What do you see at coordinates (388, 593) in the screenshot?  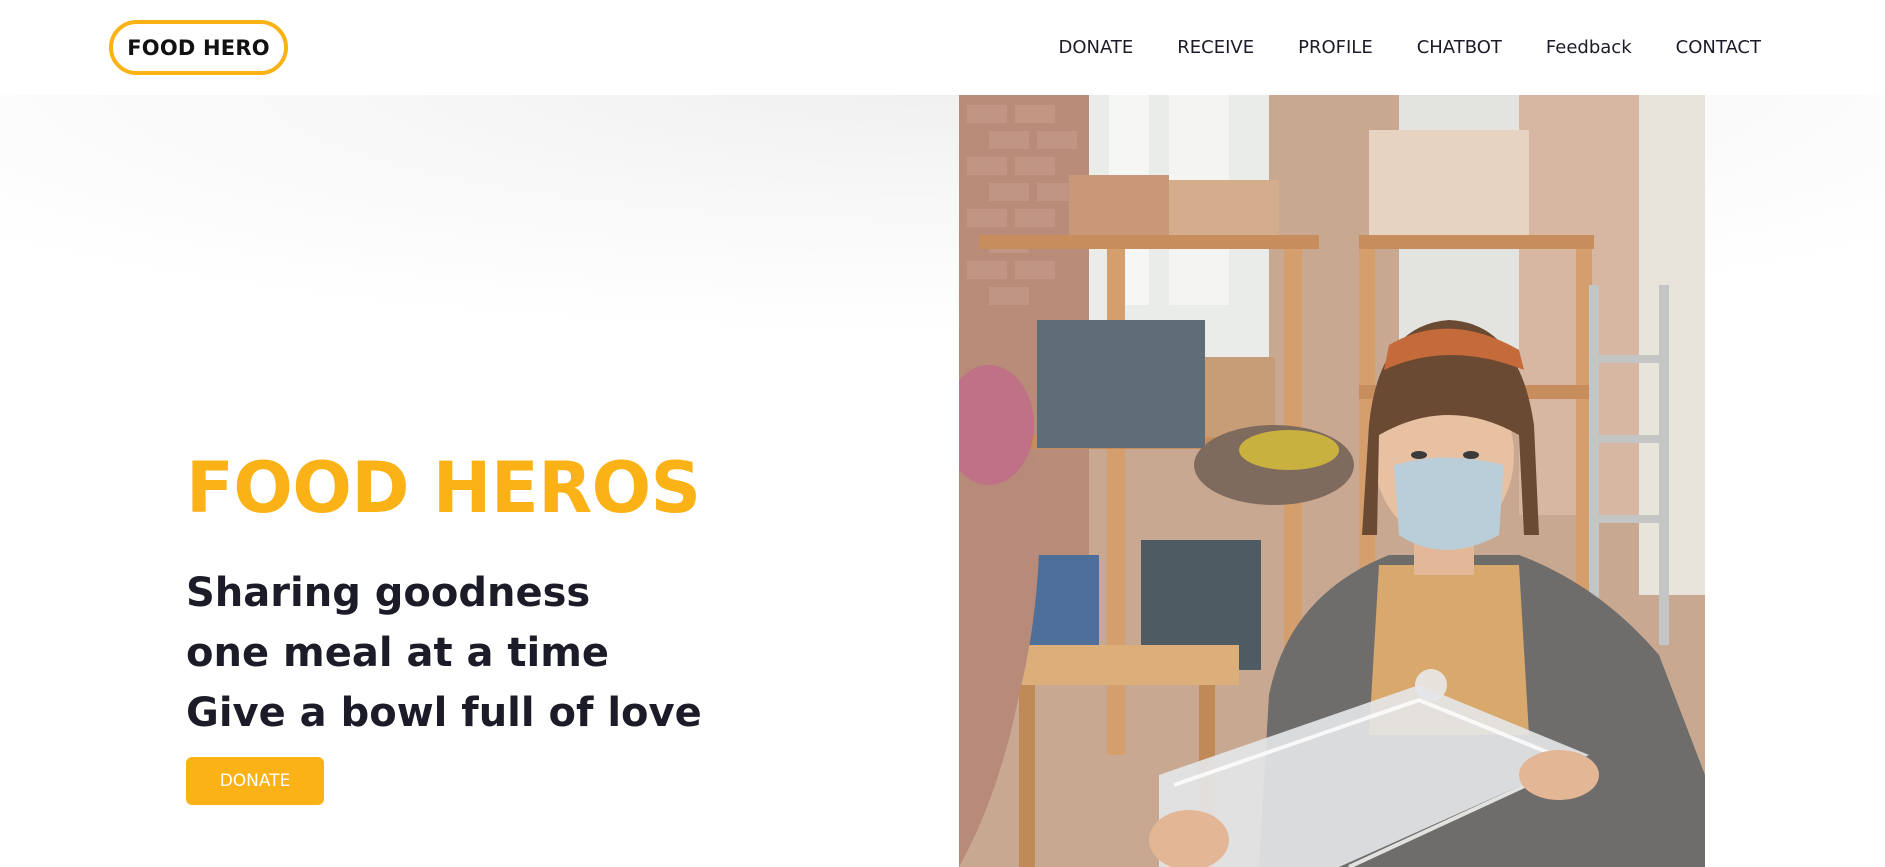 I see `tagline-line-1: Sharing goodness` at bounding box center [388, 593].